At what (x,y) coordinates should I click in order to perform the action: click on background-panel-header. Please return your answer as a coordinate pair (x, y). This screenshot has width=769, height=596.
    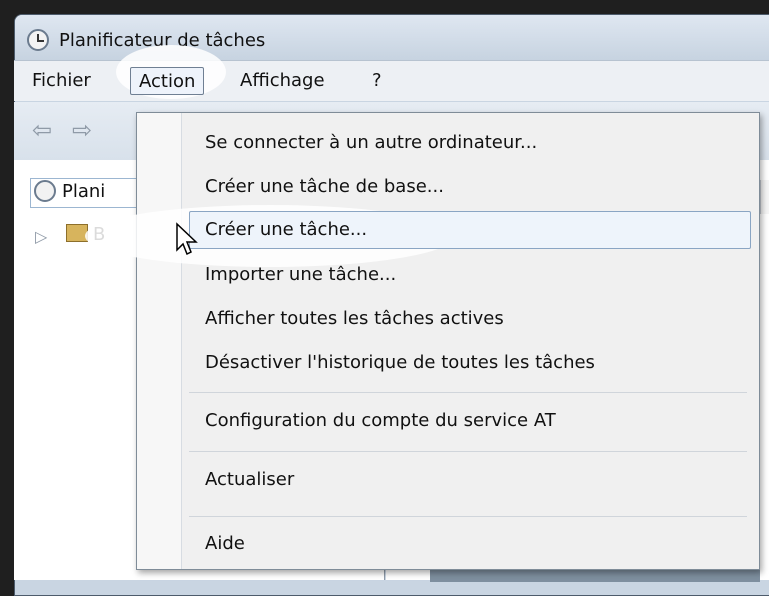
    Looking at the image, I should click on (764, 197).